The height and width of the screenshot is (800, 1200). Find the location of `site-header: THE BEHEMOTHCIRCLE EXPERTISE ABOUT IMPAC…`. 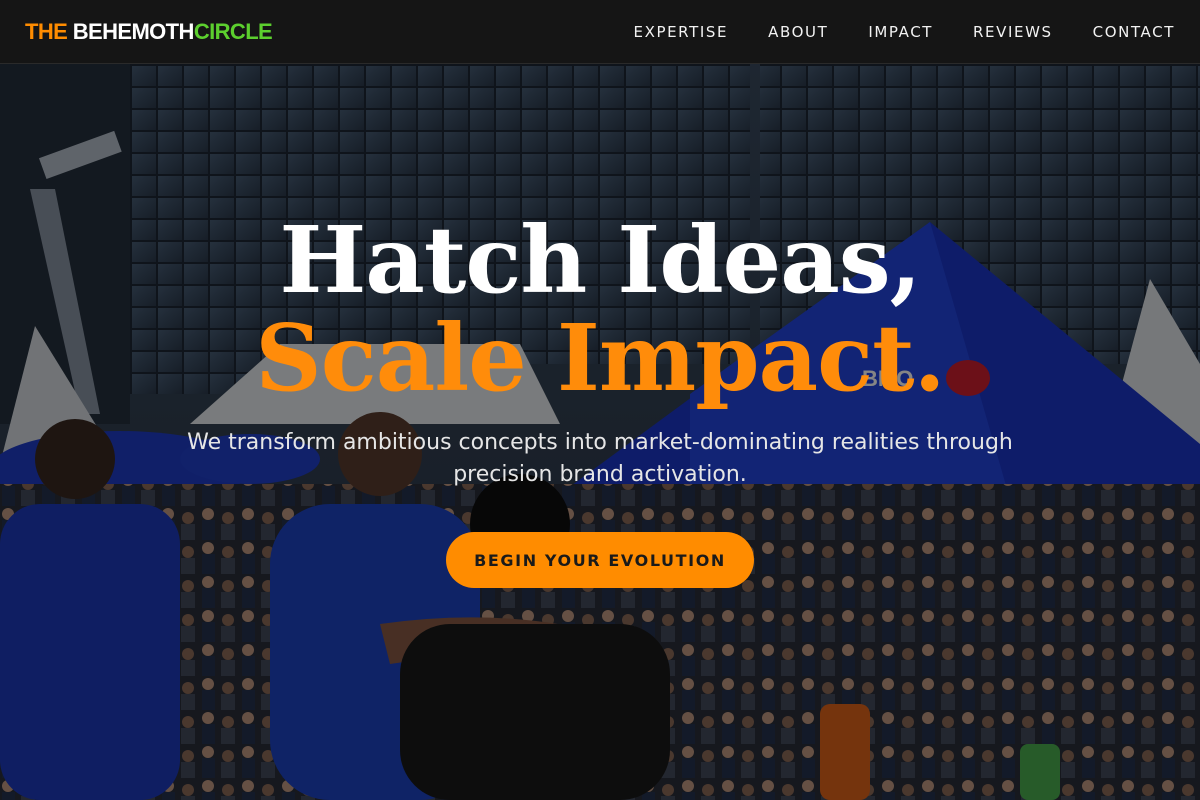

site-header: THE BEHEMOTHCIRCLE EXPERTISE ABOUT IMPAC… is located at coordinates (600, 32).